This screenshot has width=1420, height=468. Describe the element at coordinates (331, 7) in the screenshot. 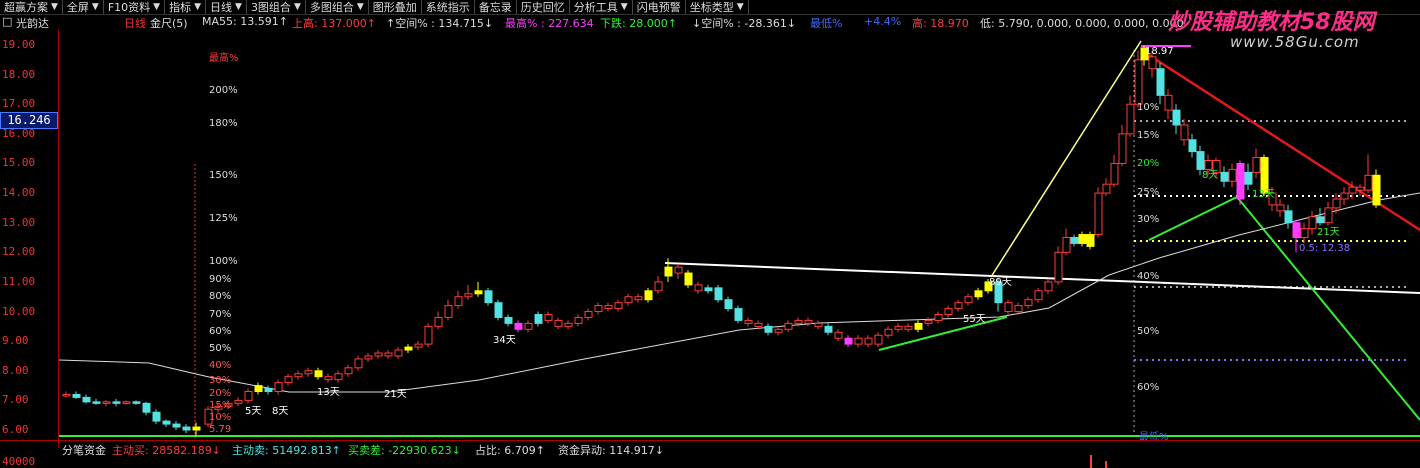

I see `menu-label: 多图组合` at that location.